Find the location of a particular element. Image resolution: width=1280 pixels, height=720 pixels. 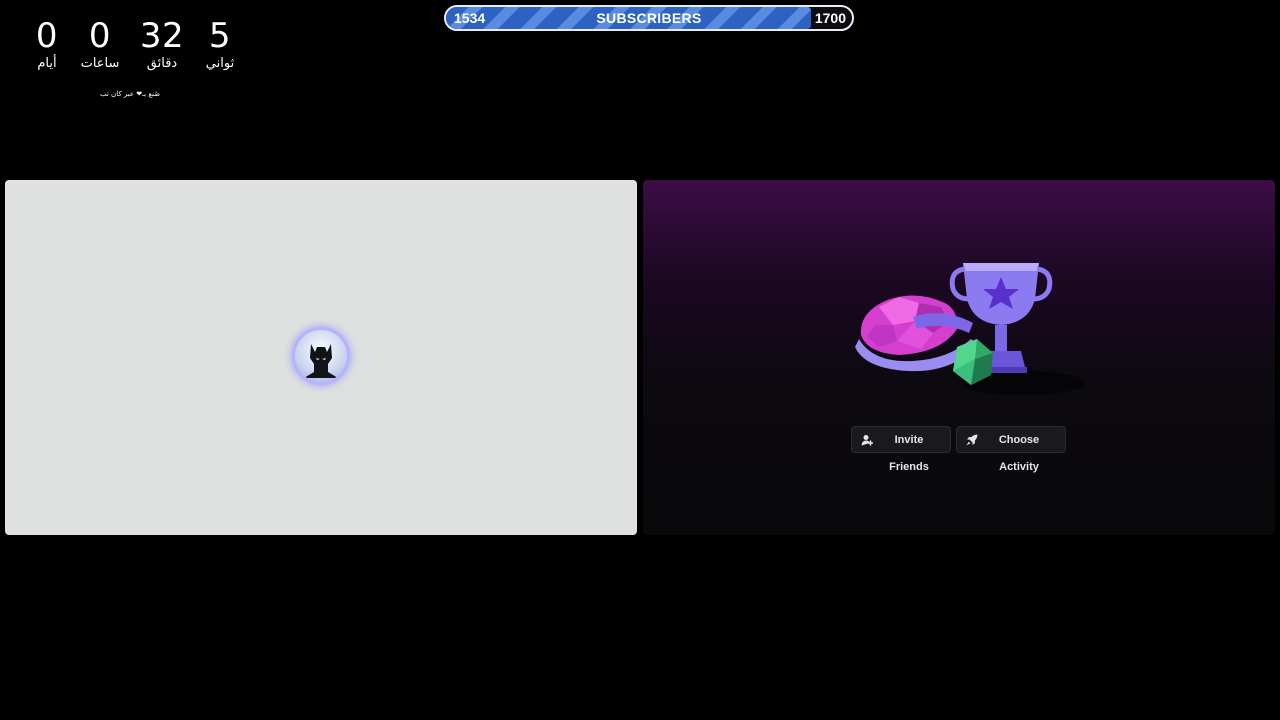

minutes-value: 32 is located at coordinates (162, 36).